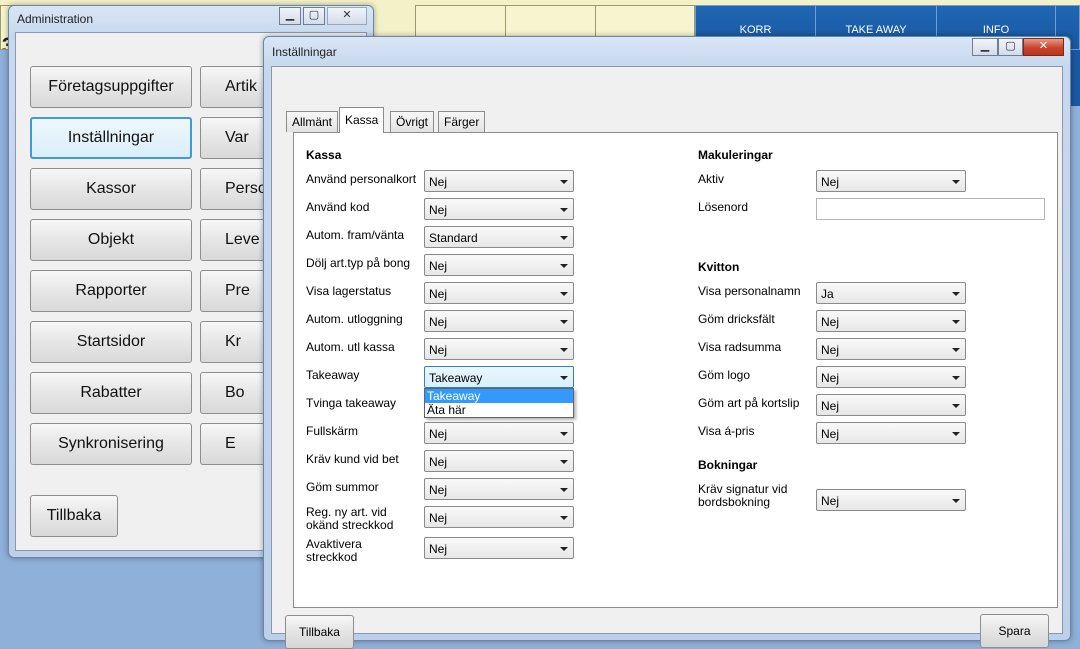 This screenshot has width=1080, height=649. What do you see at coordinates (499, 410) in the screenshot?
I see `dropdown-option-ata-har: Äta här` at bounding box center [499, 410].